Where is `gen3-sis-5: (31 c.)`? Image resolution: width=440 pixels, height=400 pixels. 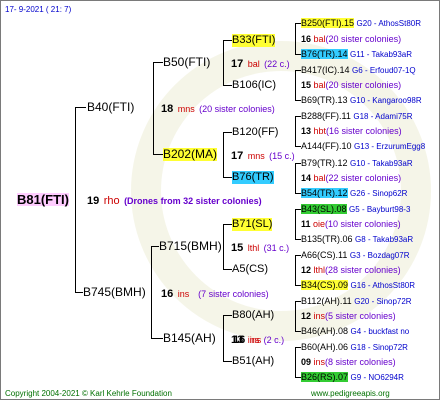 gen3-sis-5: (31 c.) is located at coordinates (276, 248).